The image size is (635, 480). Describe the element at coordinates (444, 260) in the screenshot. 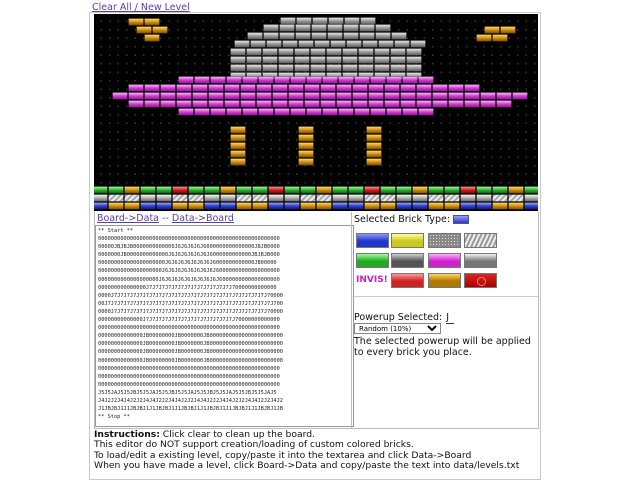

I see `magenta-brick-button` at that location.